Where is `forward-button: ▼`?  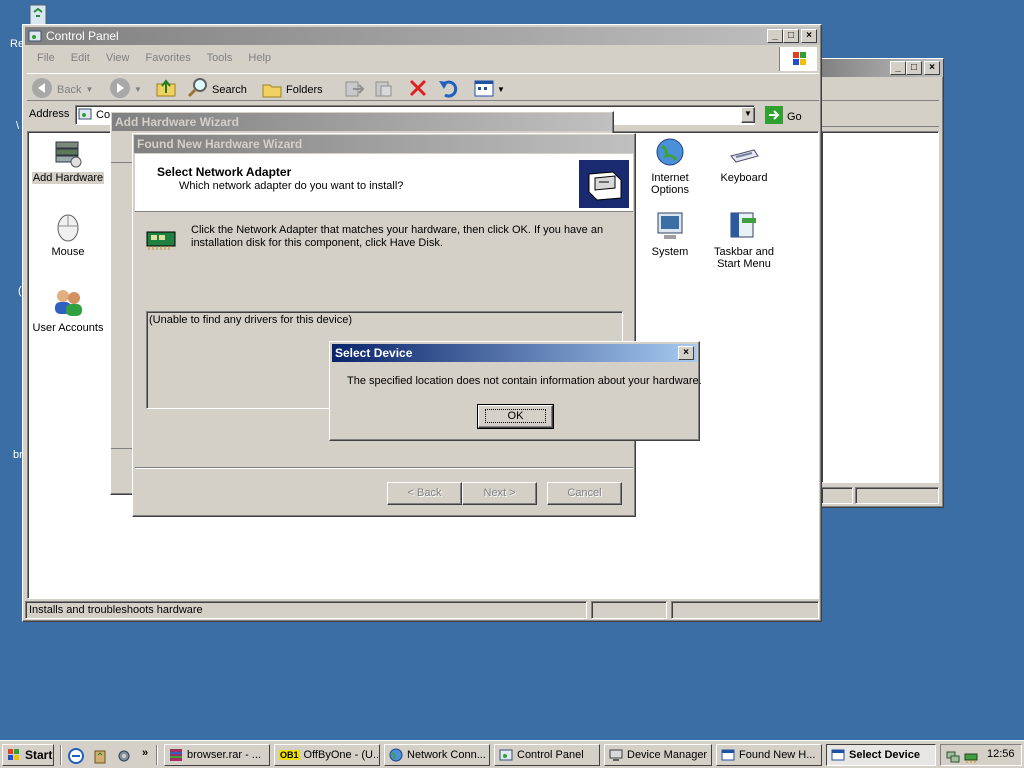
forward-button: ▼ is located at coordinates (125, 89).